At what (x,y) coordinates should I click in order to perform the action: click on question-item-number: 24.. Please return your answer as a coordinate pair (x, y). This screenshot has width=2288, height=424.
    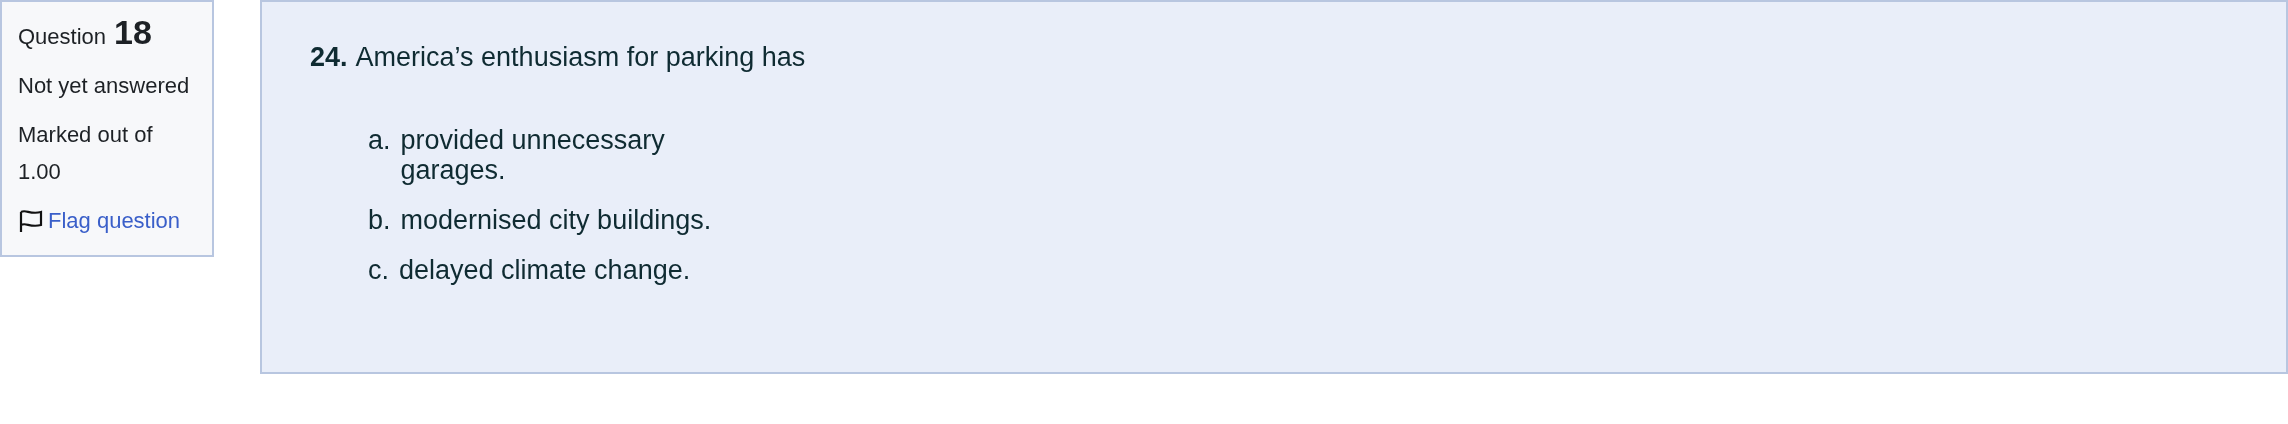
    Looking at the image, I should click on (329, 57).